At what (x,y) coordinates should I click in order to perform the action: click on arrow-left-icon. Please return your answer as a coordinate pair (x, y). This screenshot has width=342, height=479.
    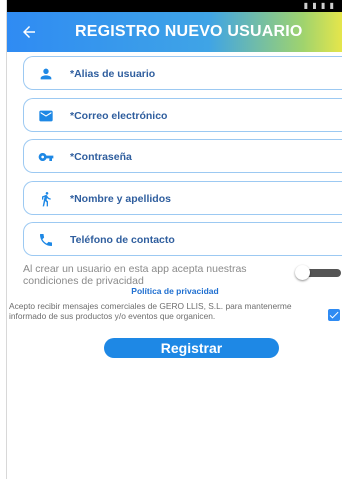
    Looking at the image, I should click on (29, 32).